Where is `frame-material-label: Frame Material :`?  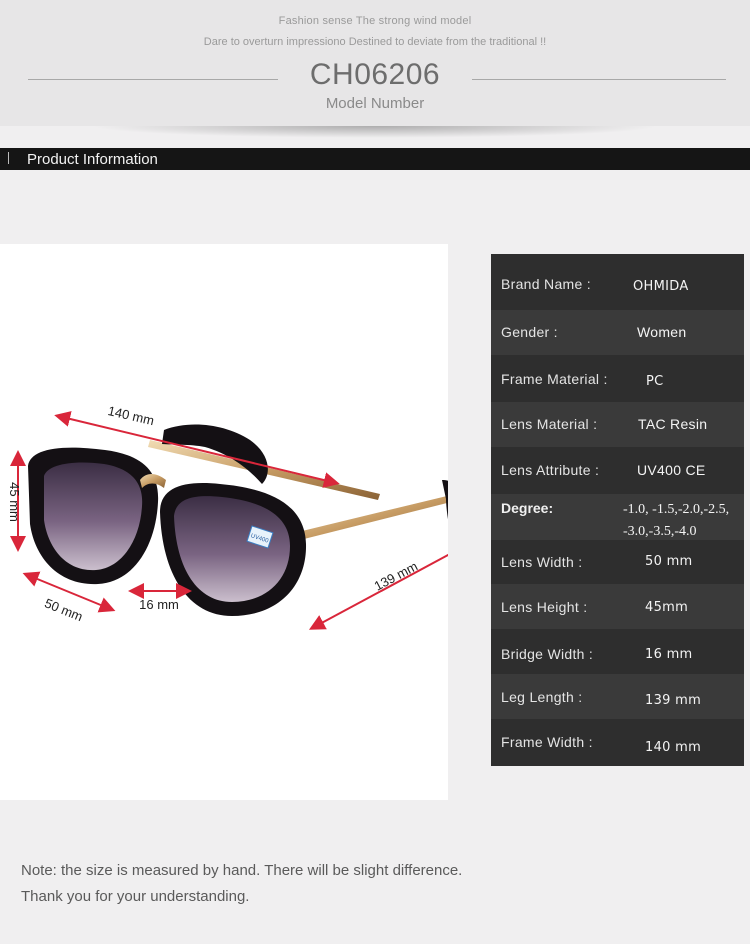 frame-material-label: Frame Material : is located at coordinates (554, 379).